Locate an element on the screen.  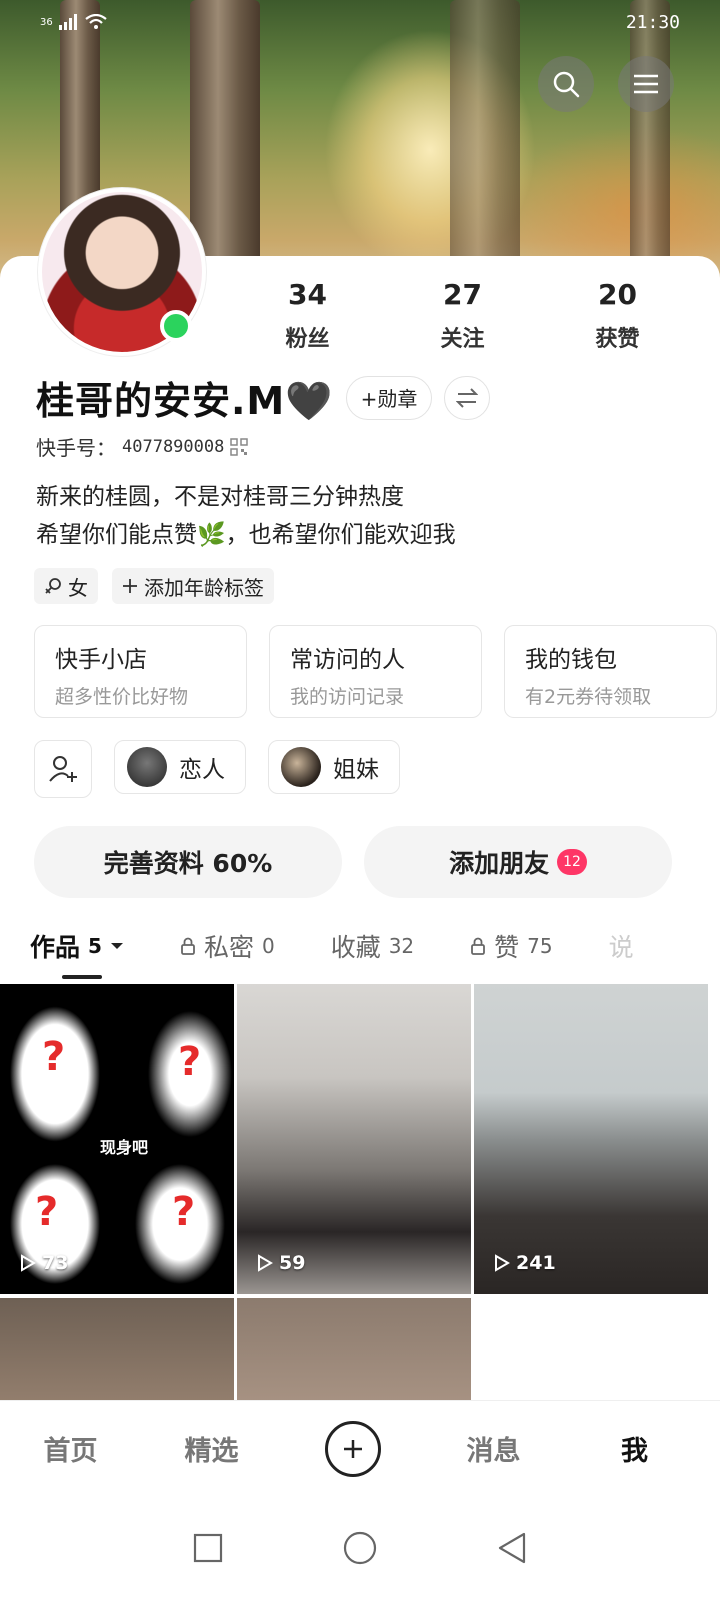
group-label: 恋人 is located at coordinates (202, 770).